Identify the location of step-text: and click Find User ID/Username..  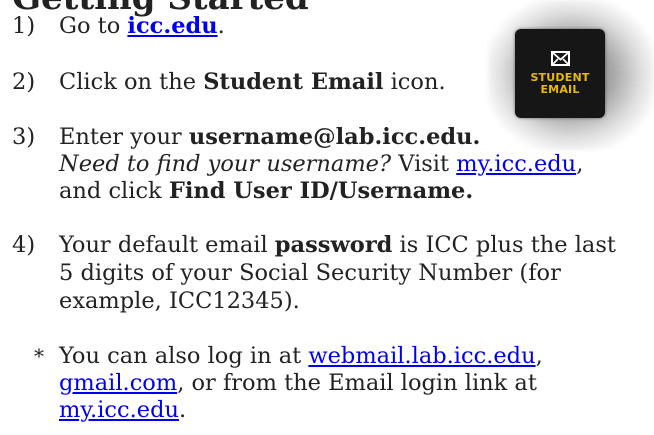
(266, 191).